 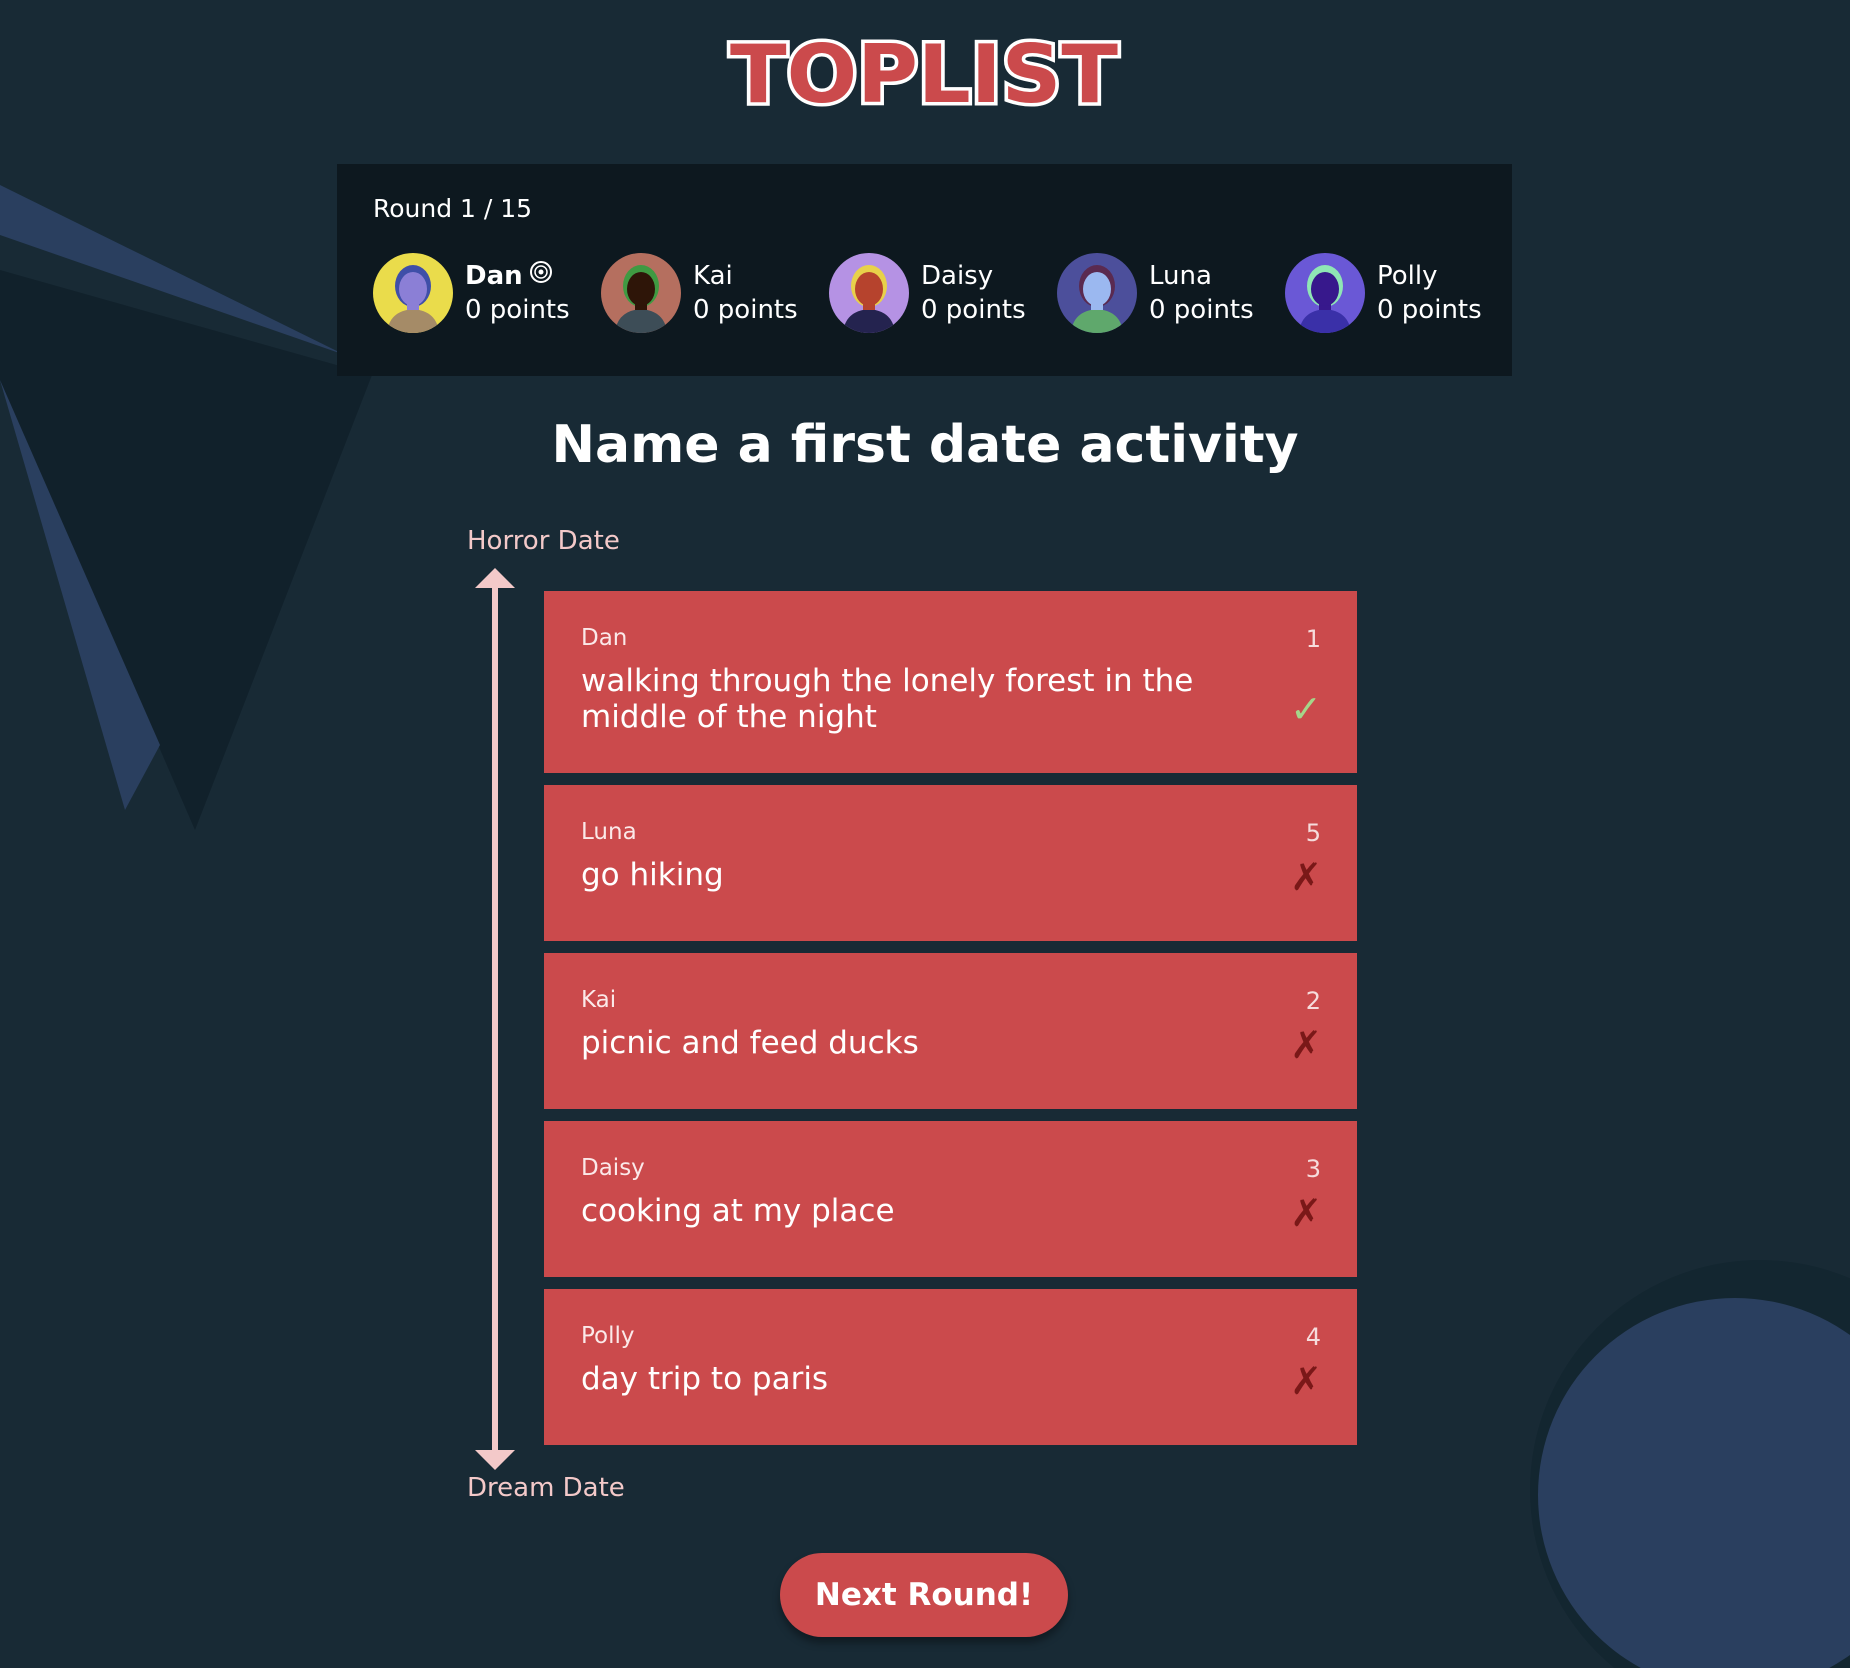 I want to click on player-name-row: Daisy, so click(x=973, y=276).